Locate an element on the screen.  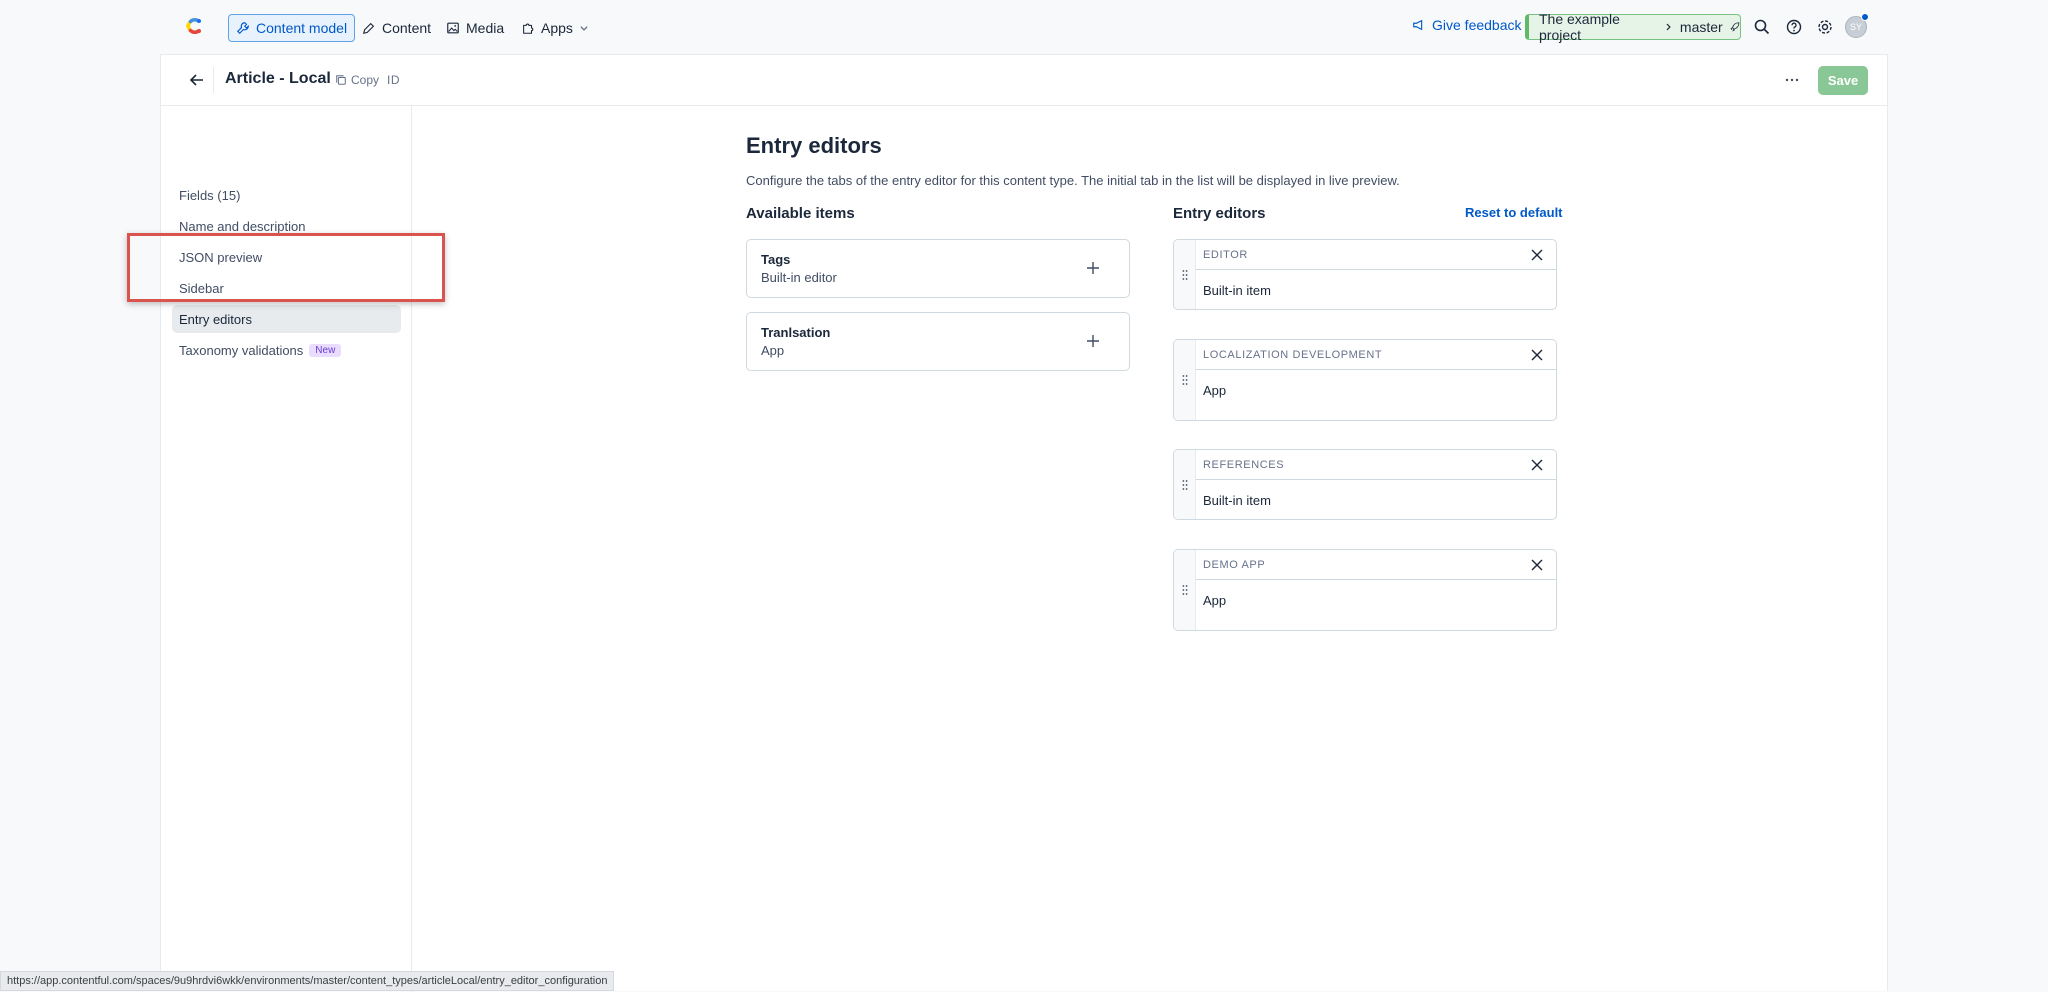
copy-icon is located at coordinates (341, 80).